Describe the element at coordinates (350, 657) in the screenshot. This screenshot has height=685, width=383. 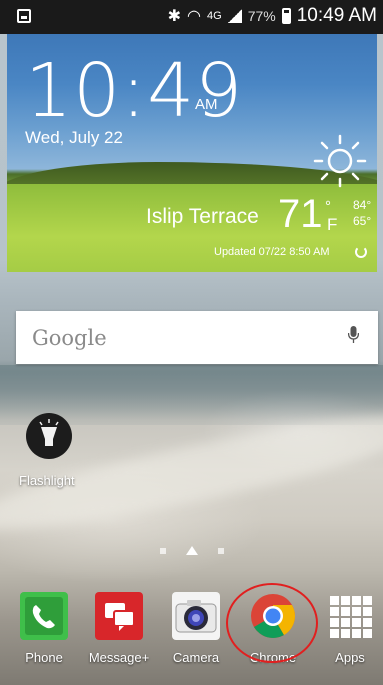
I see `apps-label: Apps` at that location.